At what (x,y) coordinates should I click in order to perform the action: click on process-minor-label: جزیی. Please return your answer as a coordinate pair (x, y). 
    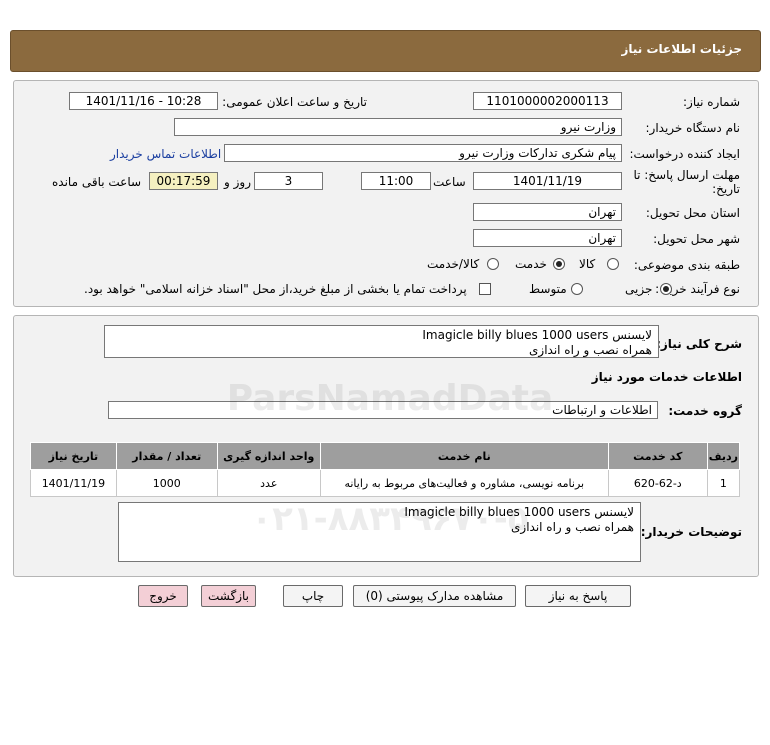
    Looking at the image, I should click on (639, 289).